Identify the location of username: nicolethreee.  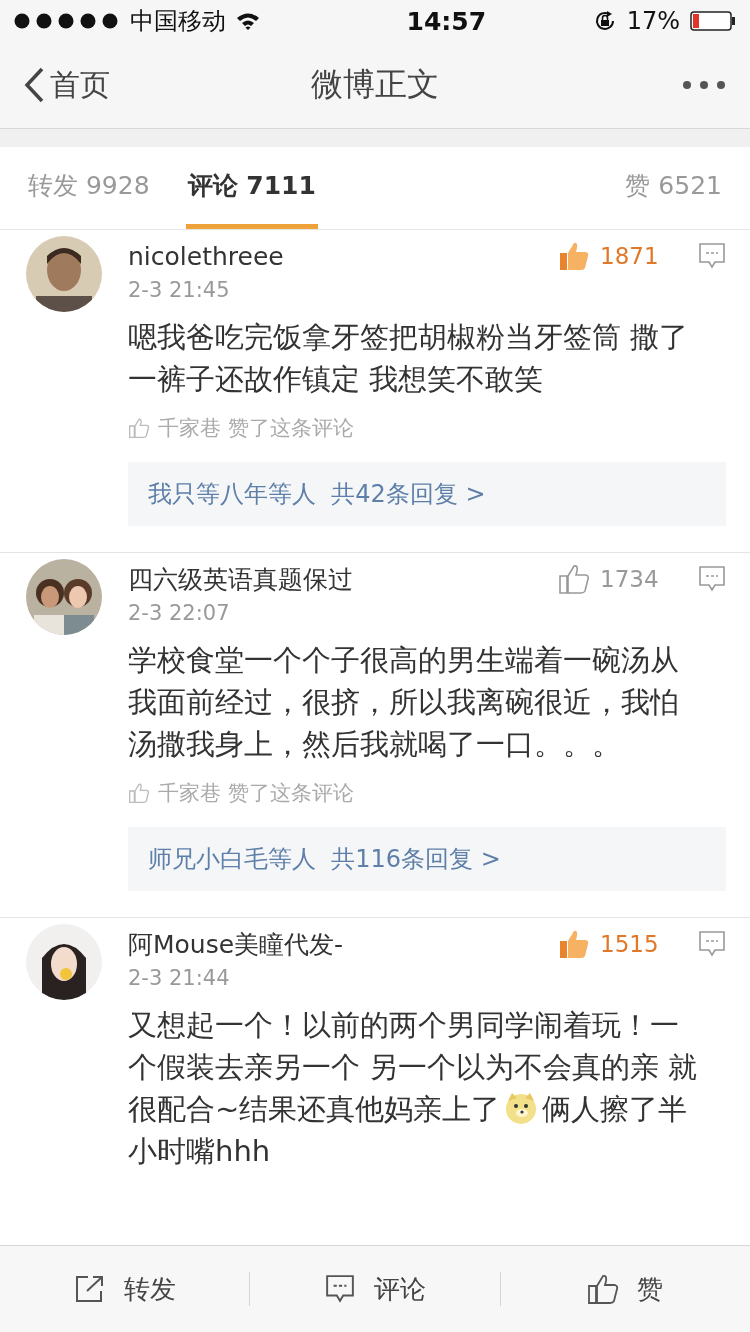
(206, 256).